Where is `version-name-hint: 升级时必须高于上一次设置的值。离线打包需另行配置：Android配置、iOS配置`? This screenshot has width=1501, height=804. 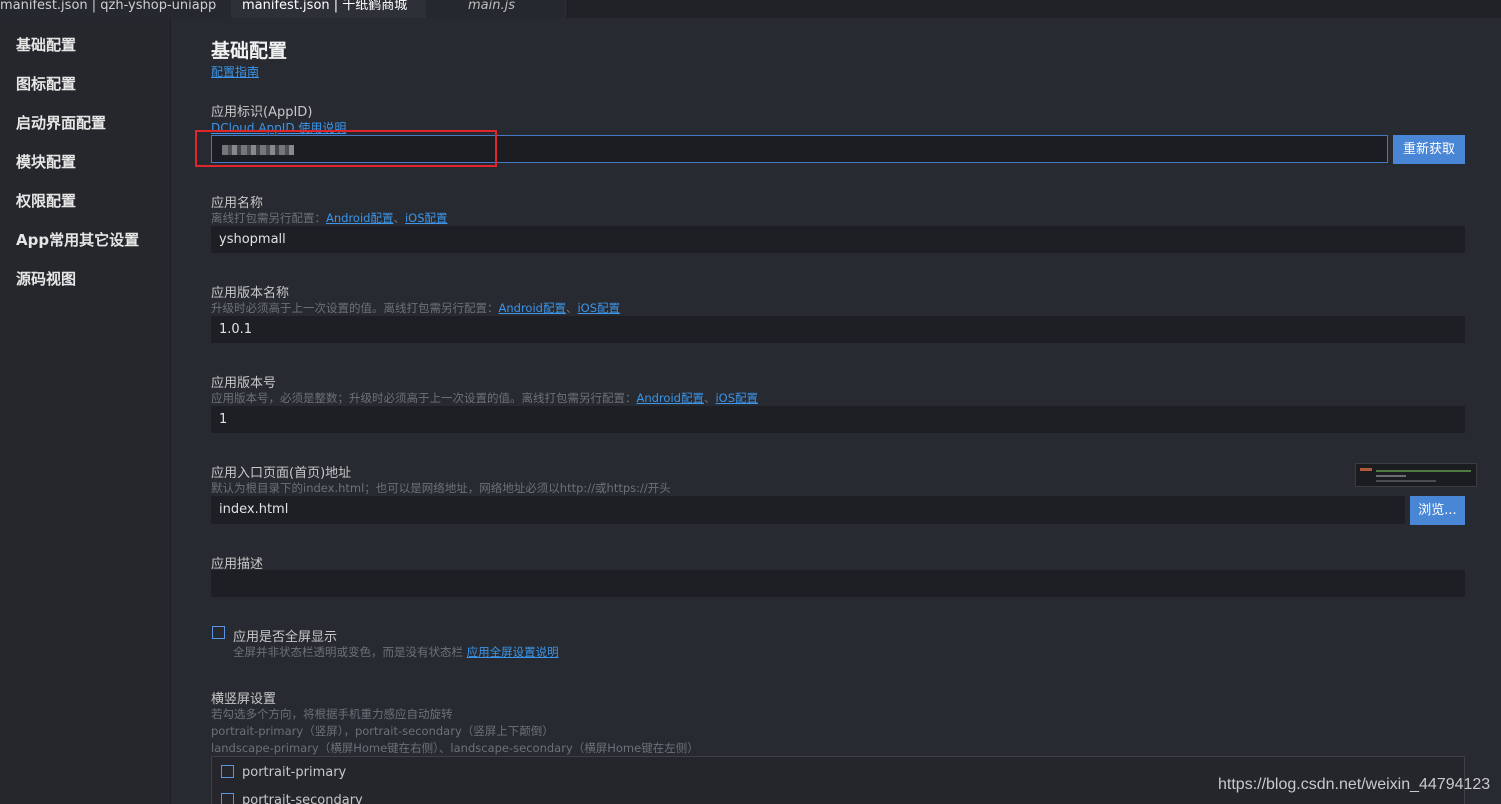
version-name-hint: 升级时必须高于上一次设置的值。离线打包需另行配置：Android配置、iOS配置 is located at coordinates (415, 308).